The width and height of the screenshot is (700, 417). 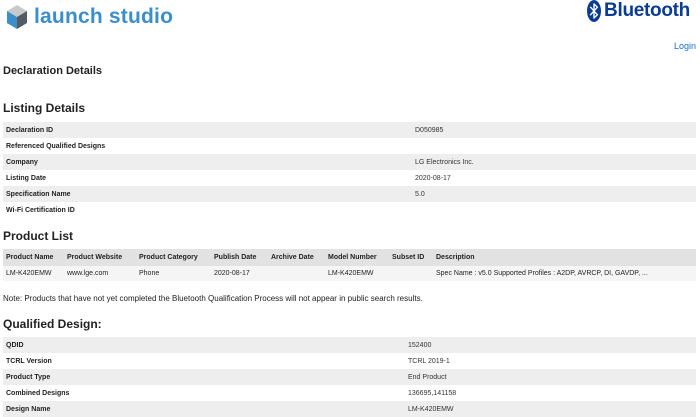 What do you see at coordinates (38, 393) in the screenshot?
I see `field-label: Combined Designs` at bounding box center [38, 393].